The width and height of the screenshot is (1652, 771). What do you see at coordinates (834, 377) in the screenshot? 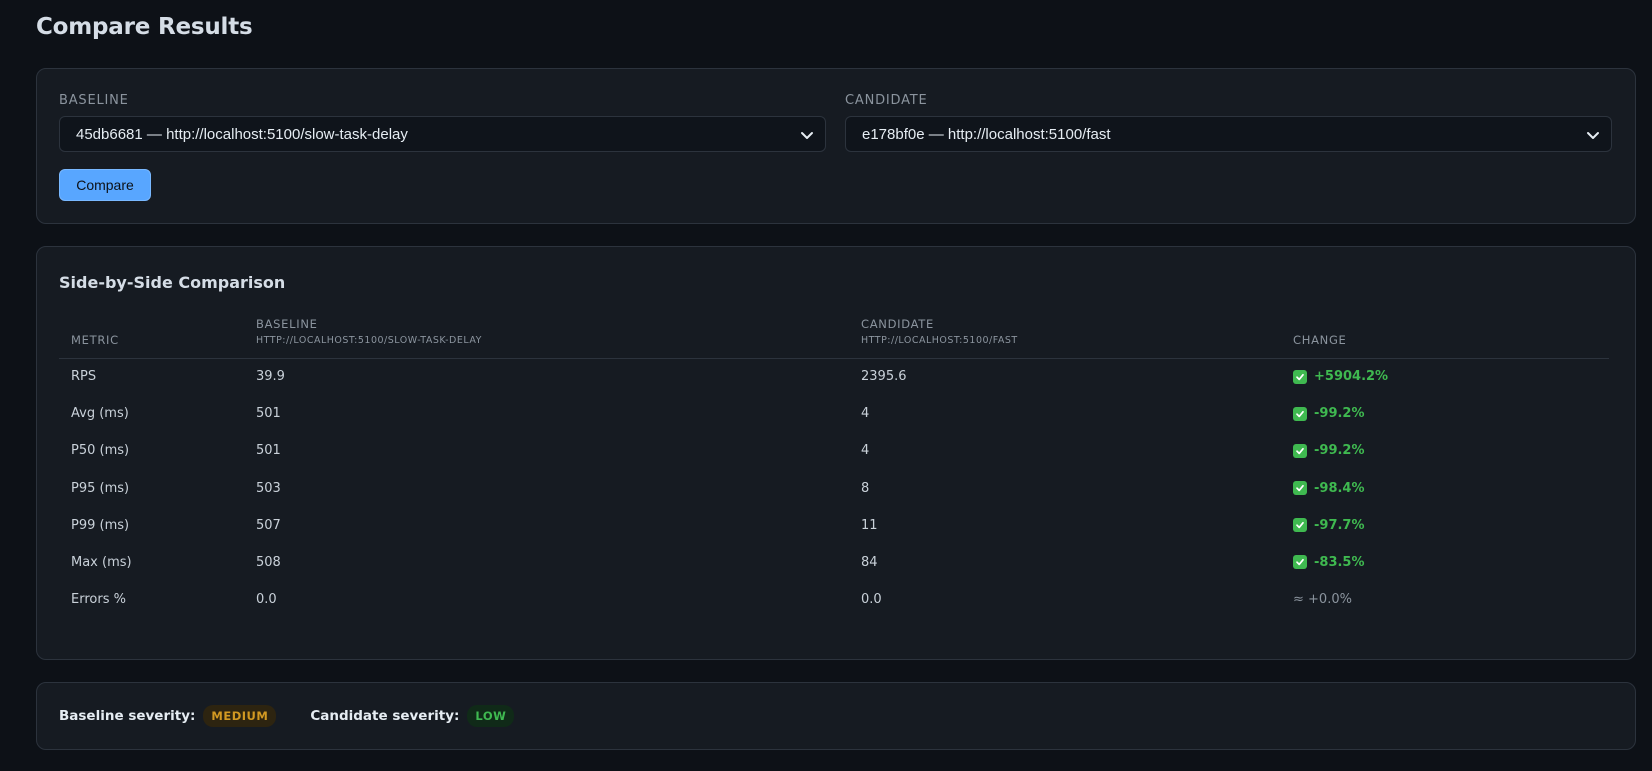
I see `table-row: RPS 39.9 2395.6 +5904.2%` at bounding box center [834, 377].